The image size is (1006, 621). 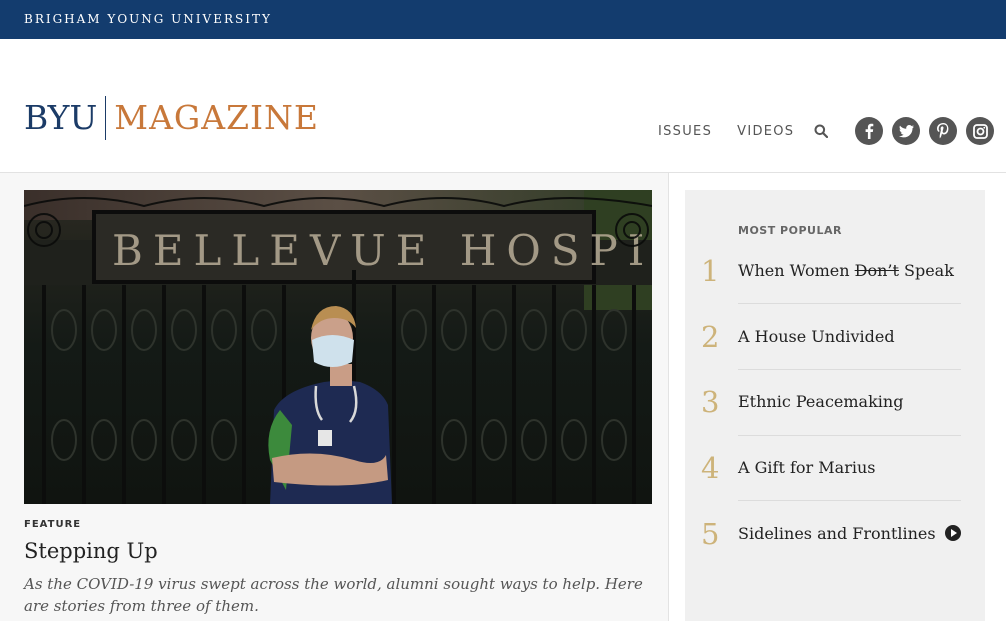 I want to click on facebook-icon, so click(x=869, y=131).